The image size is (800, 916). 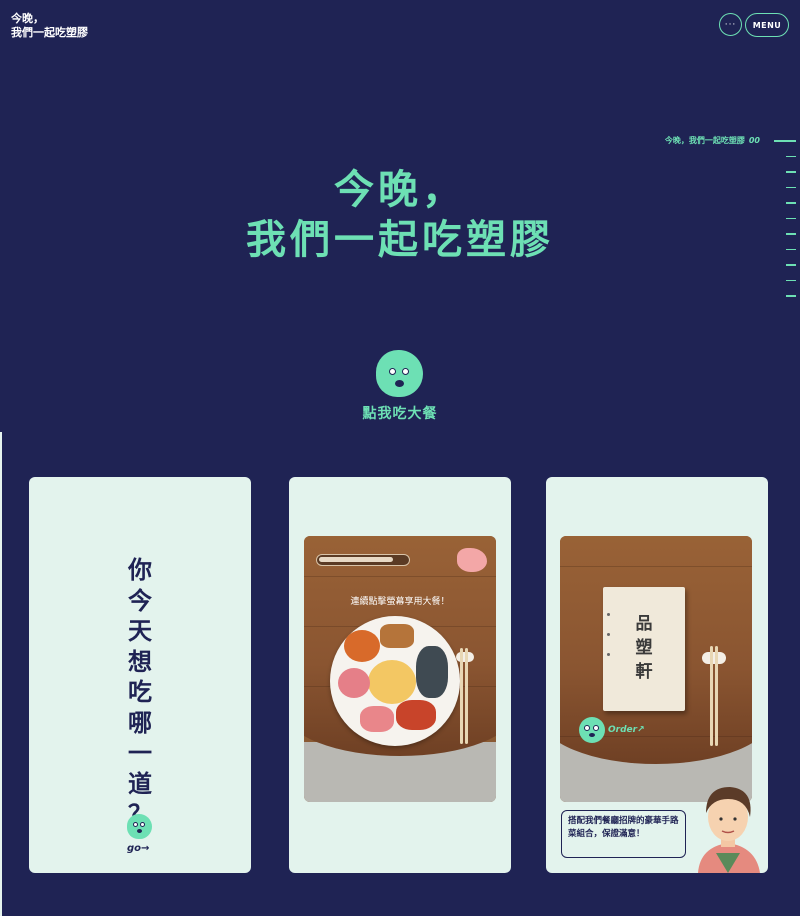 I want to click on restaurant-menu-book: 品 塑 軒, so click(x=644, y=649).